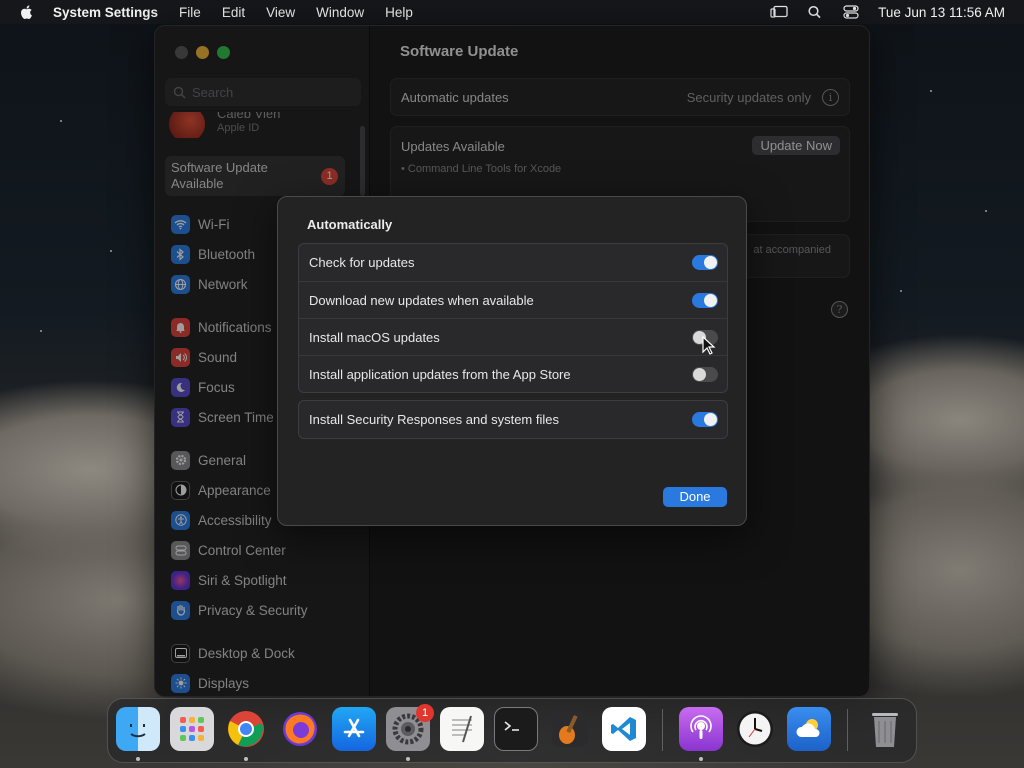 This screenshot has width=1024, height=768. Describe the element at coordinates (624, 729) in the screenshot. I see `vscode-icon` at that location.